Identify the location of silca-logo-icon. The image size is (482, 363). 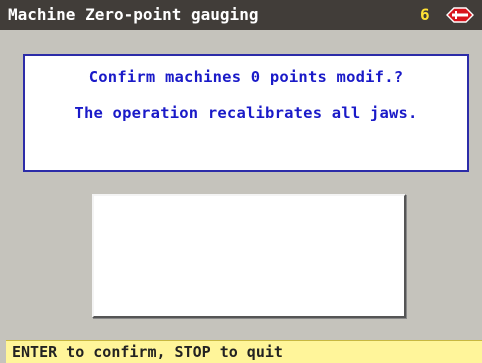
(460, 15).